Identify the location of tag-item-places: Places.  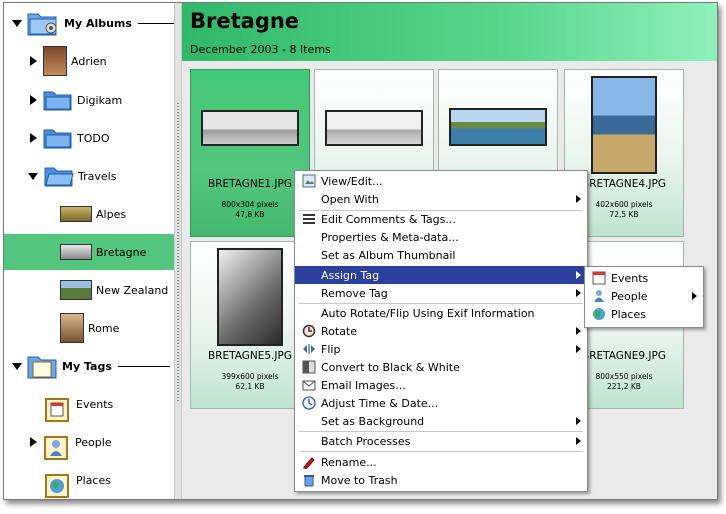
(89, 480).